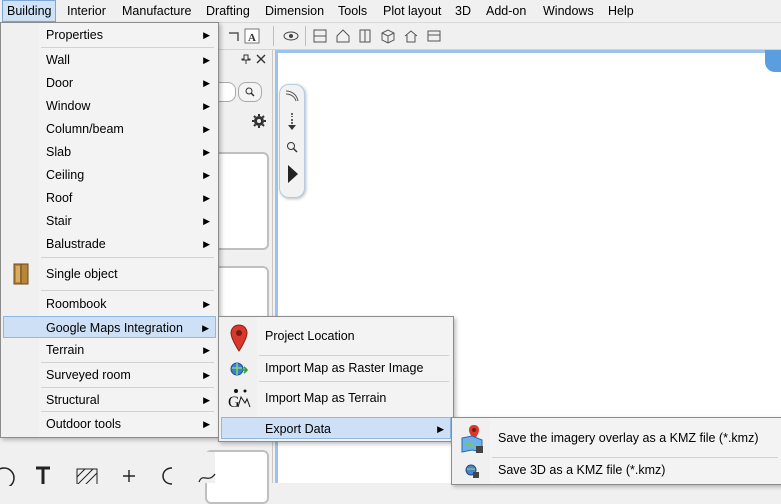 This screenshot has height=504, width=781. What do you see at coordinates (336, 398) in the screenshot?
I see `menu-item-import-terrain: G Import Map as Terrain` at bounding box center [336, 398].